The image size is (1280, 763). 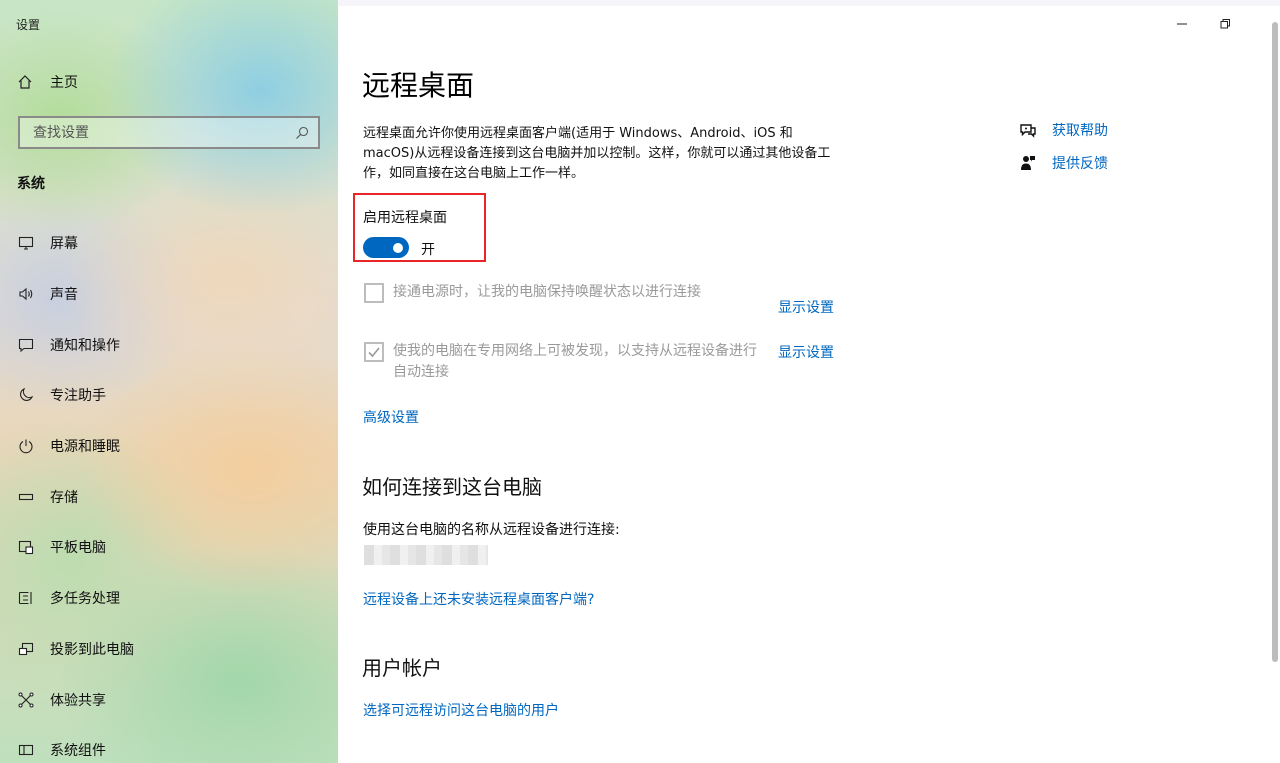 I want to click on multitask-icon, so click(x=26, y=598).